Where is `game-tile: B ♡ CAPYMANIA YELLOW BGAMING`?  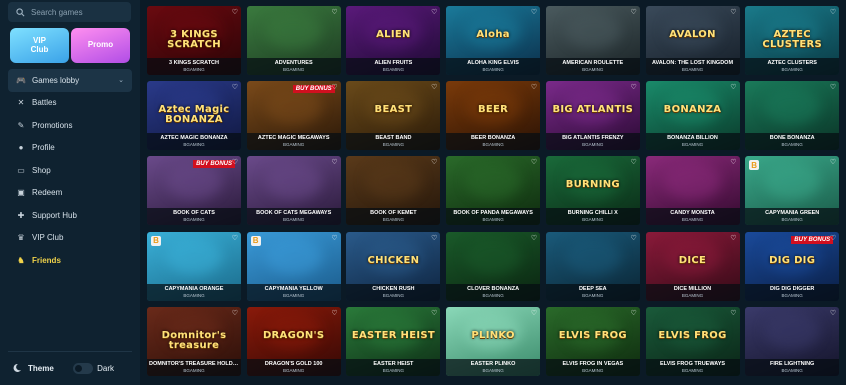
game-tile: B ♡ CAPYMANIA YELLOW BGAMING is located at coordinates (293, 266).